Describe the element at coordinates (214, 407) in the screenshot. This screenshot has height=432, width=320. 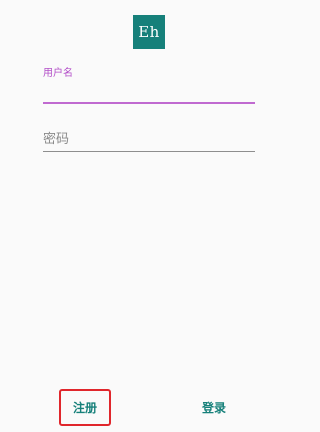
I see `login-button: 登录` at that location.